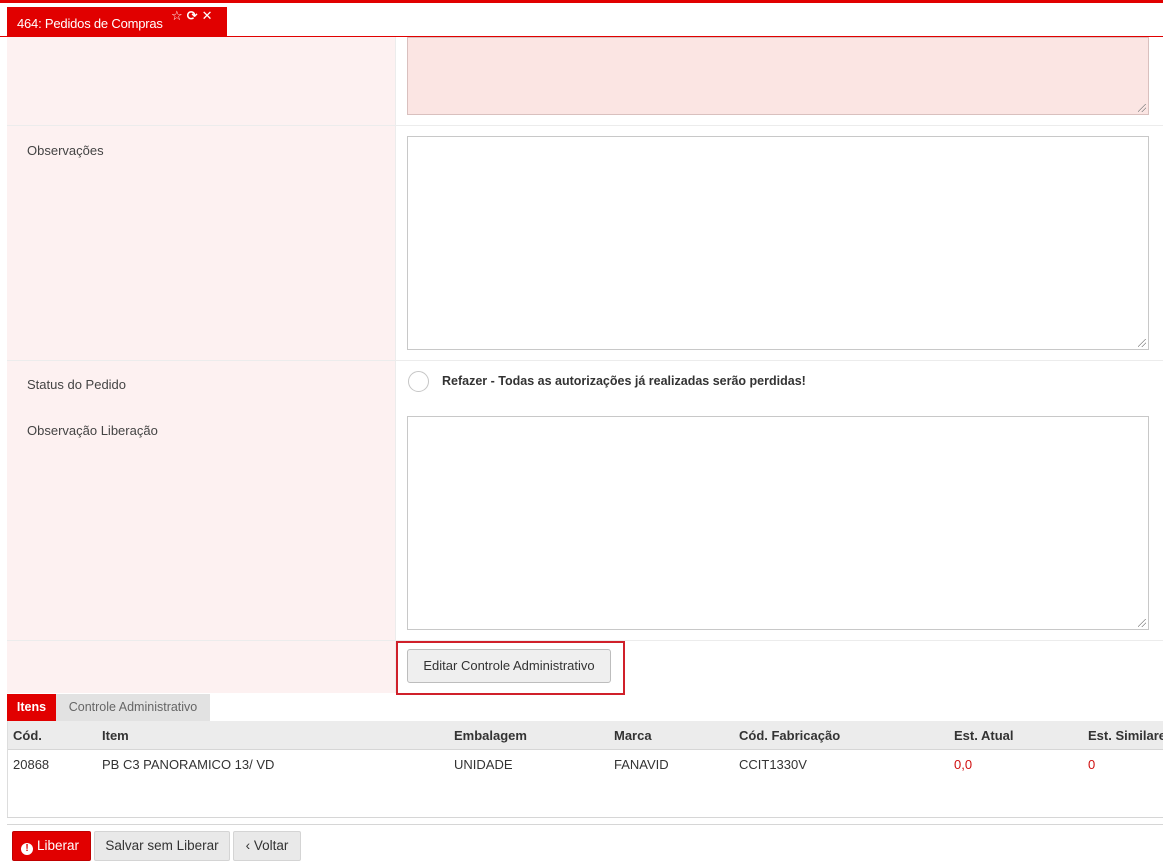  Describe the element at coordinates (177, 16) in the screenshot. I see `star-icon: ☆` at that location.